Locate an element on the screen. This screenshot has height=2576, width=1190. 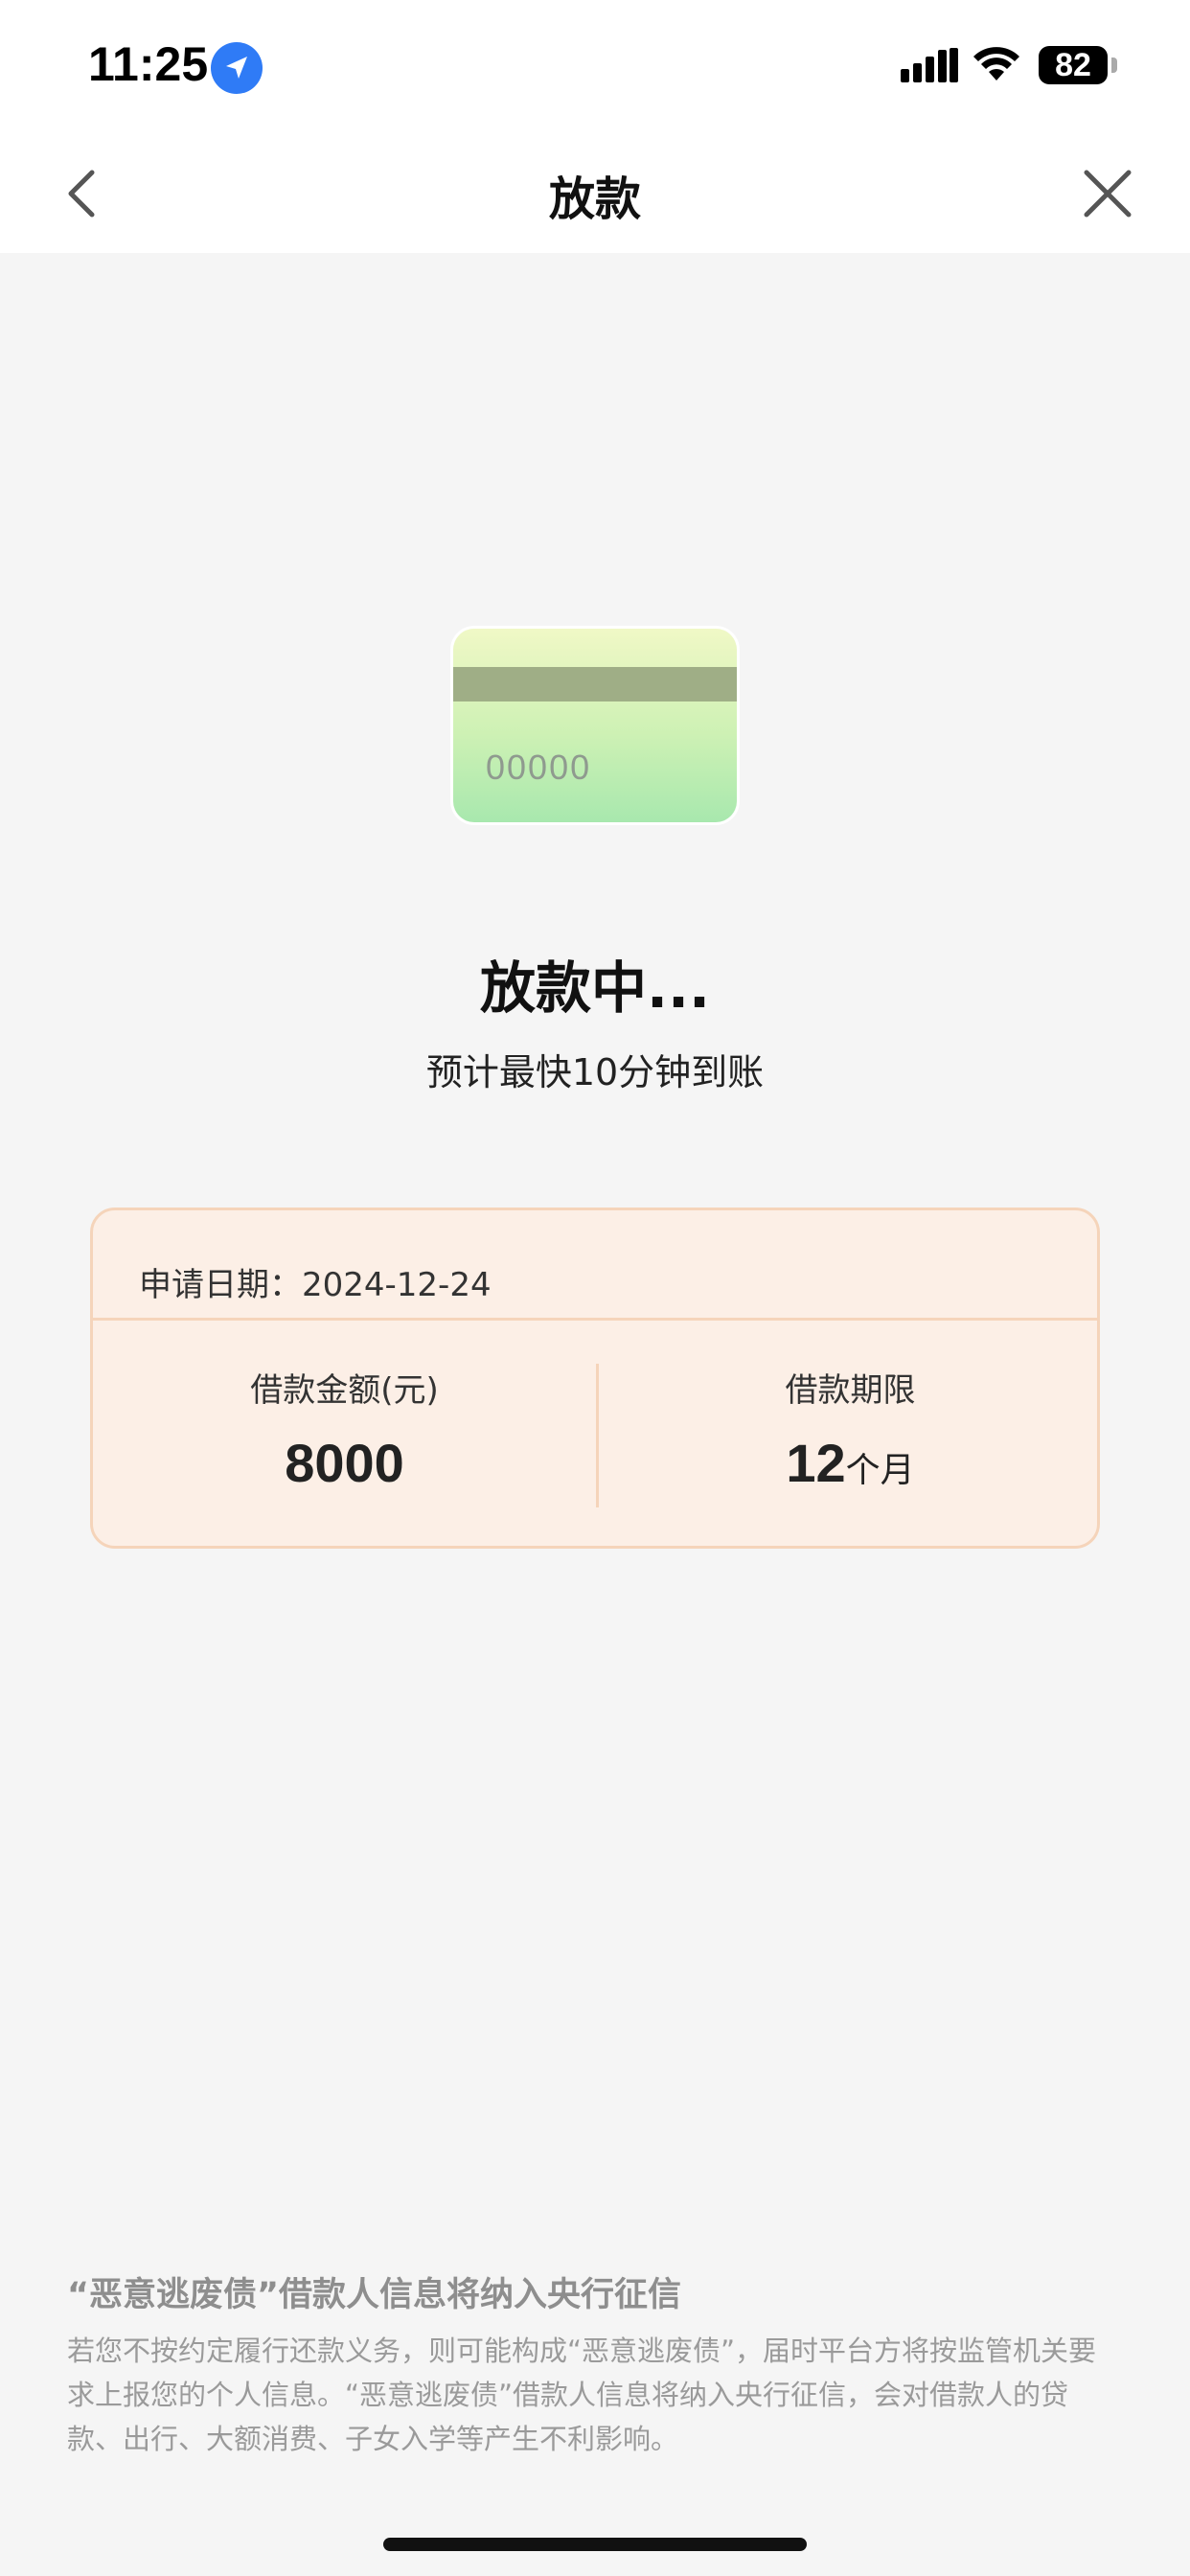
loan-term-section: 借款期限 12个月 is located at coordinates (851, 1429).